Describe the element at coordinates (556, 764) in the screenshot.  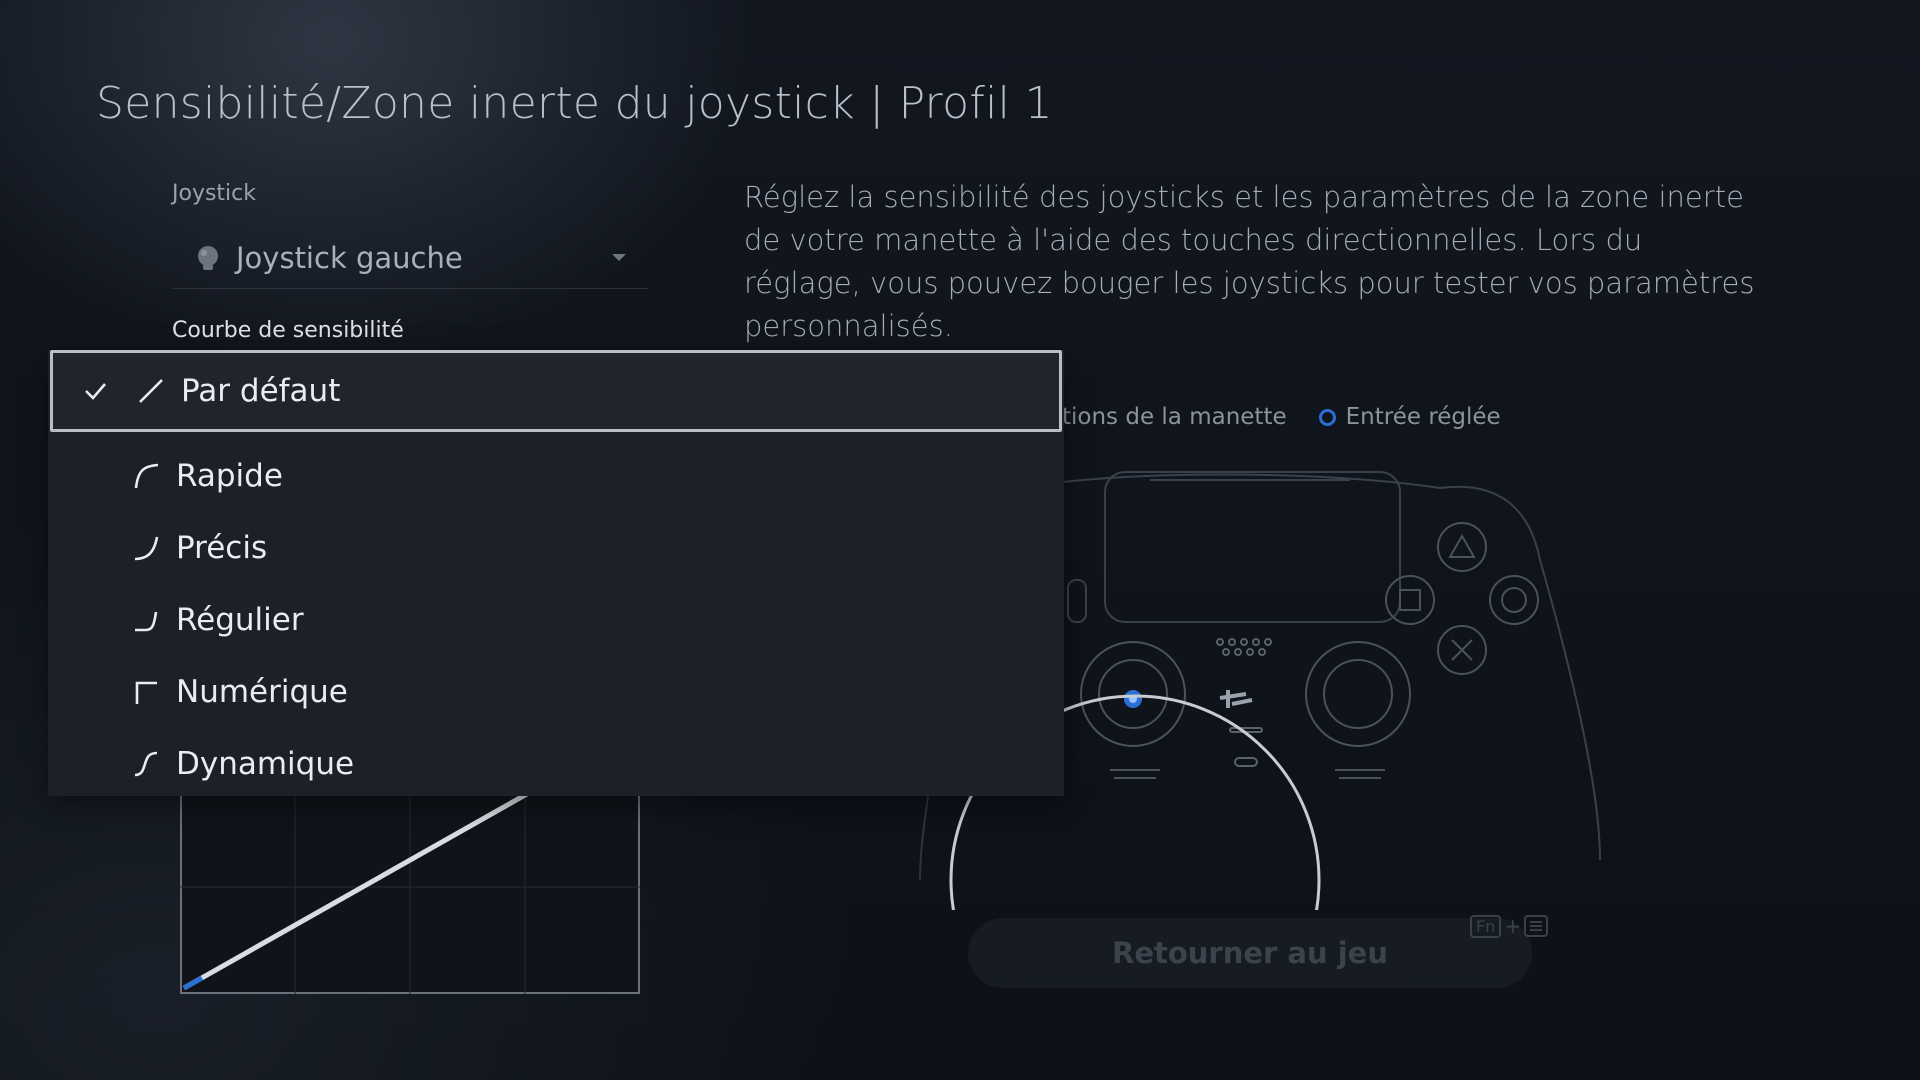
I see `curve-option-dynamic: Dynamique` at that location.